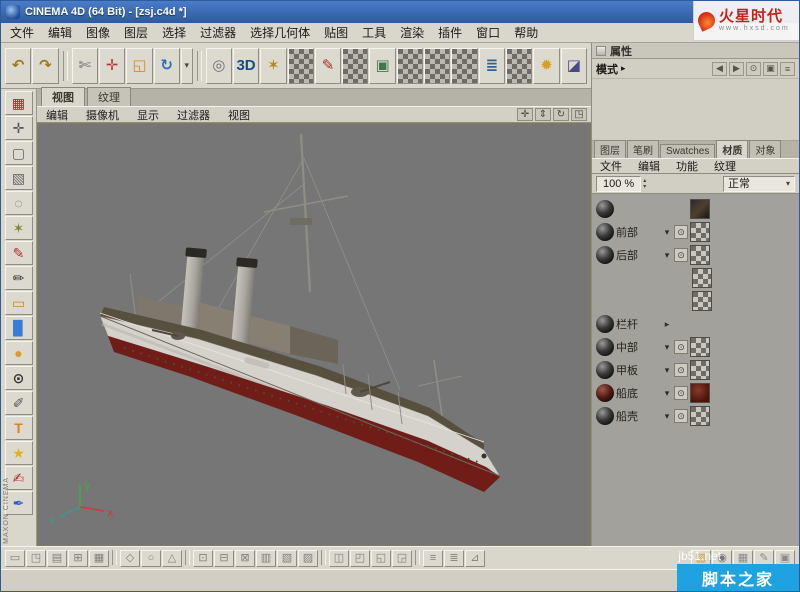 This screenshot has height=592, width=800. Describe the element at coordinates (287, 558) in the screenshot. I see `diag-icon: ▧` at that location.